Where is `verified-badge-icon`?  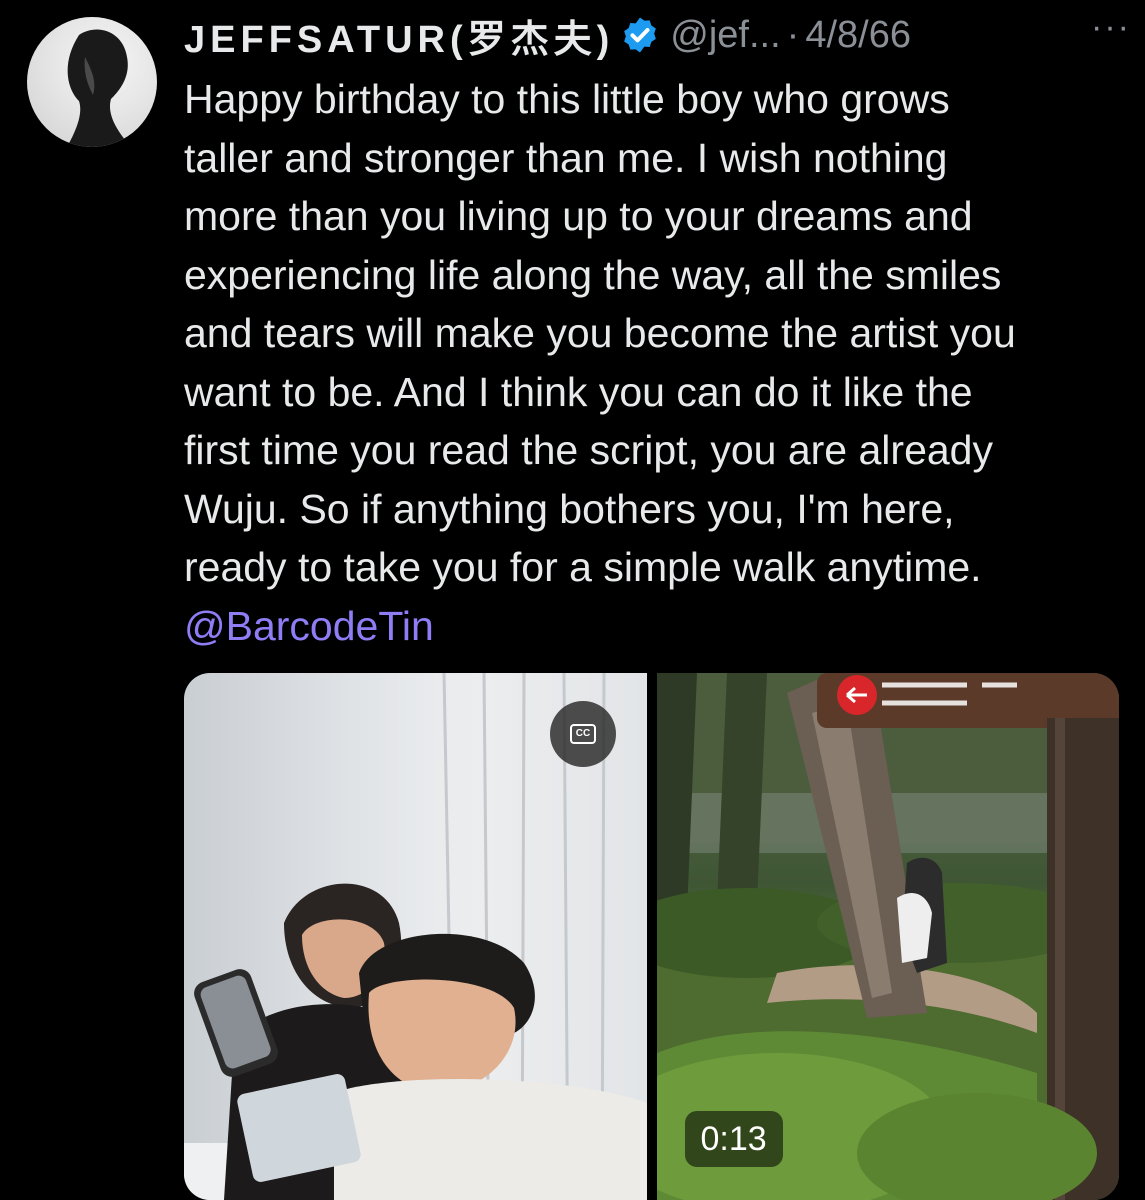 verified-badge-icon is located at coordinates (640, 35).